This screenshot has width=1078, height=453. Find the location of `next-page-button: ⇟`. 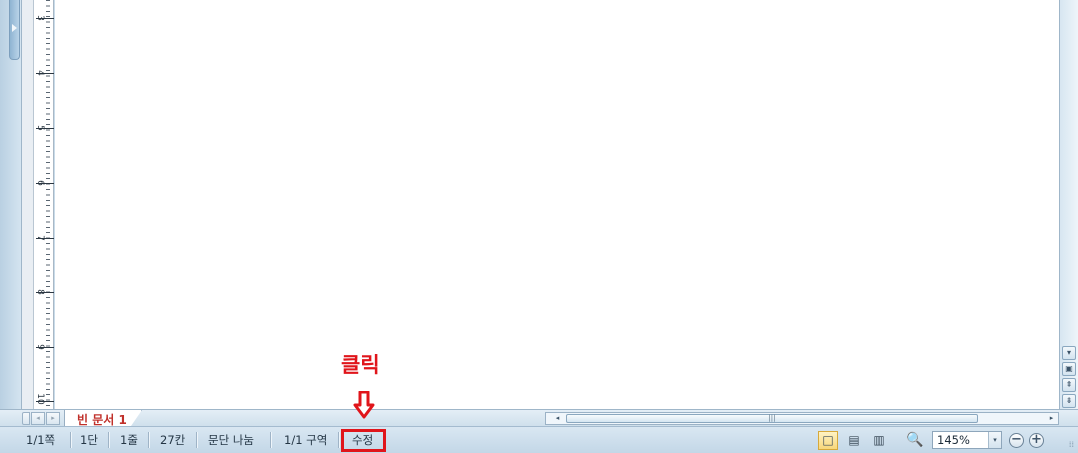

next-page-button: ⇟ is located at coordinates (1069, 401).